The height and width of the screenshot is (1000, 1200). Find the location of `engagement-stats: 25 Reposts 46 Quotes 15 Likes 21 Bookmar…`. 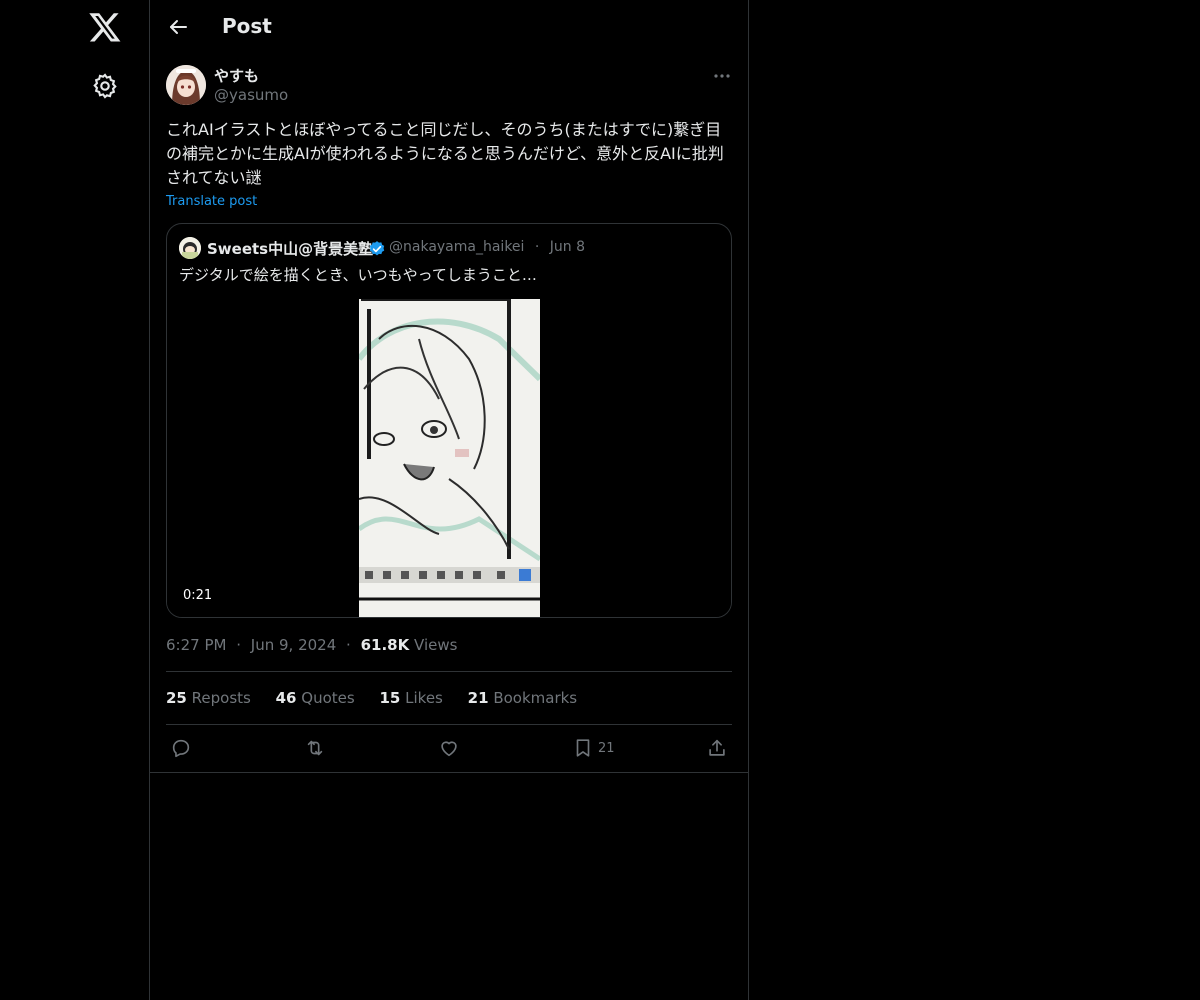

engagement-stats: 25 Reposts 46 Quotes 15 Likes 21 Bookmar… is located at coordinates (381, 698).